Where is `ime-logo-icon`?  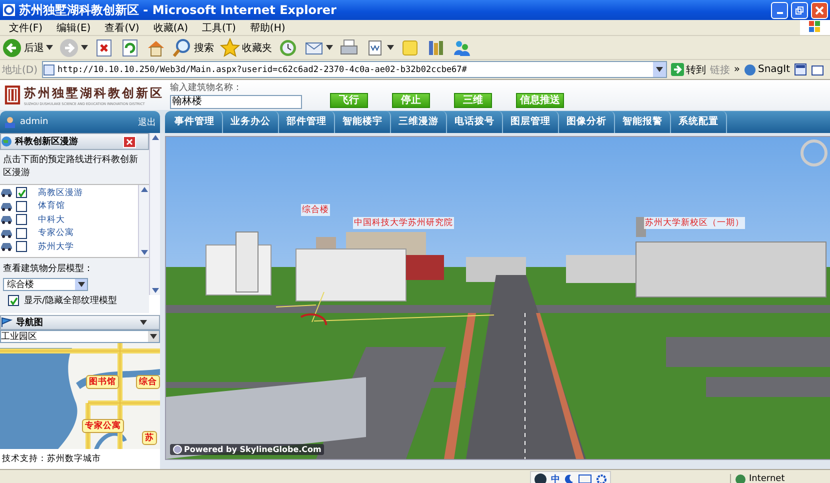
ime-logo-icon is located at coordinates (540, 477).